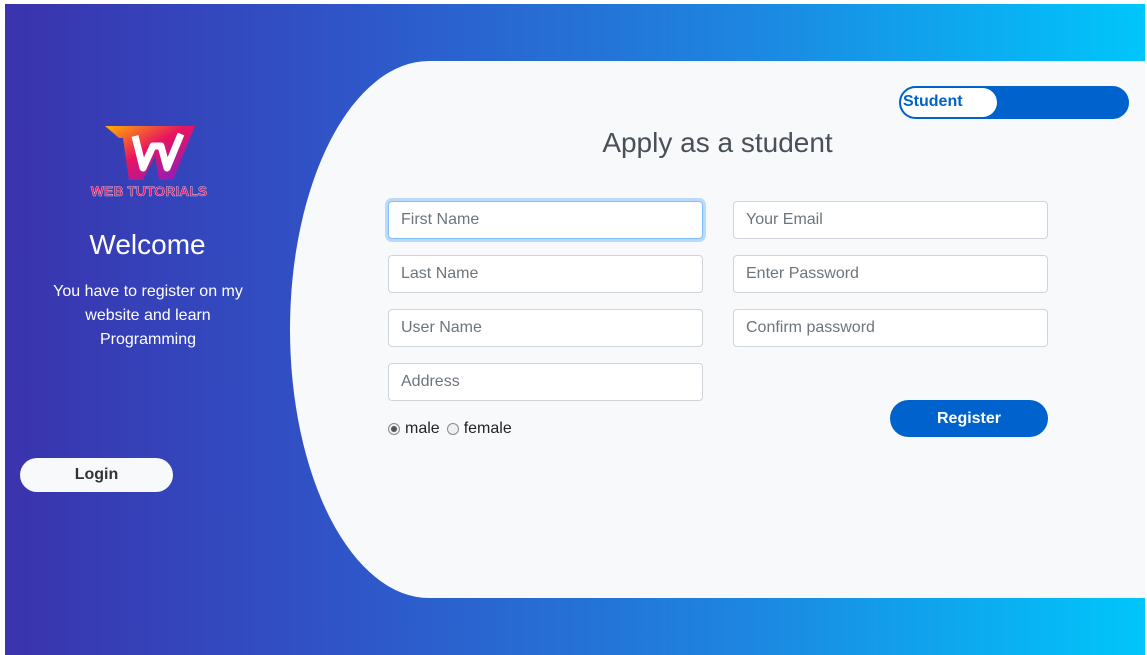  What do you see at coordinates (422, 429) in the screenshot?
I see `male-label: male` at bounding box center [422, 429].